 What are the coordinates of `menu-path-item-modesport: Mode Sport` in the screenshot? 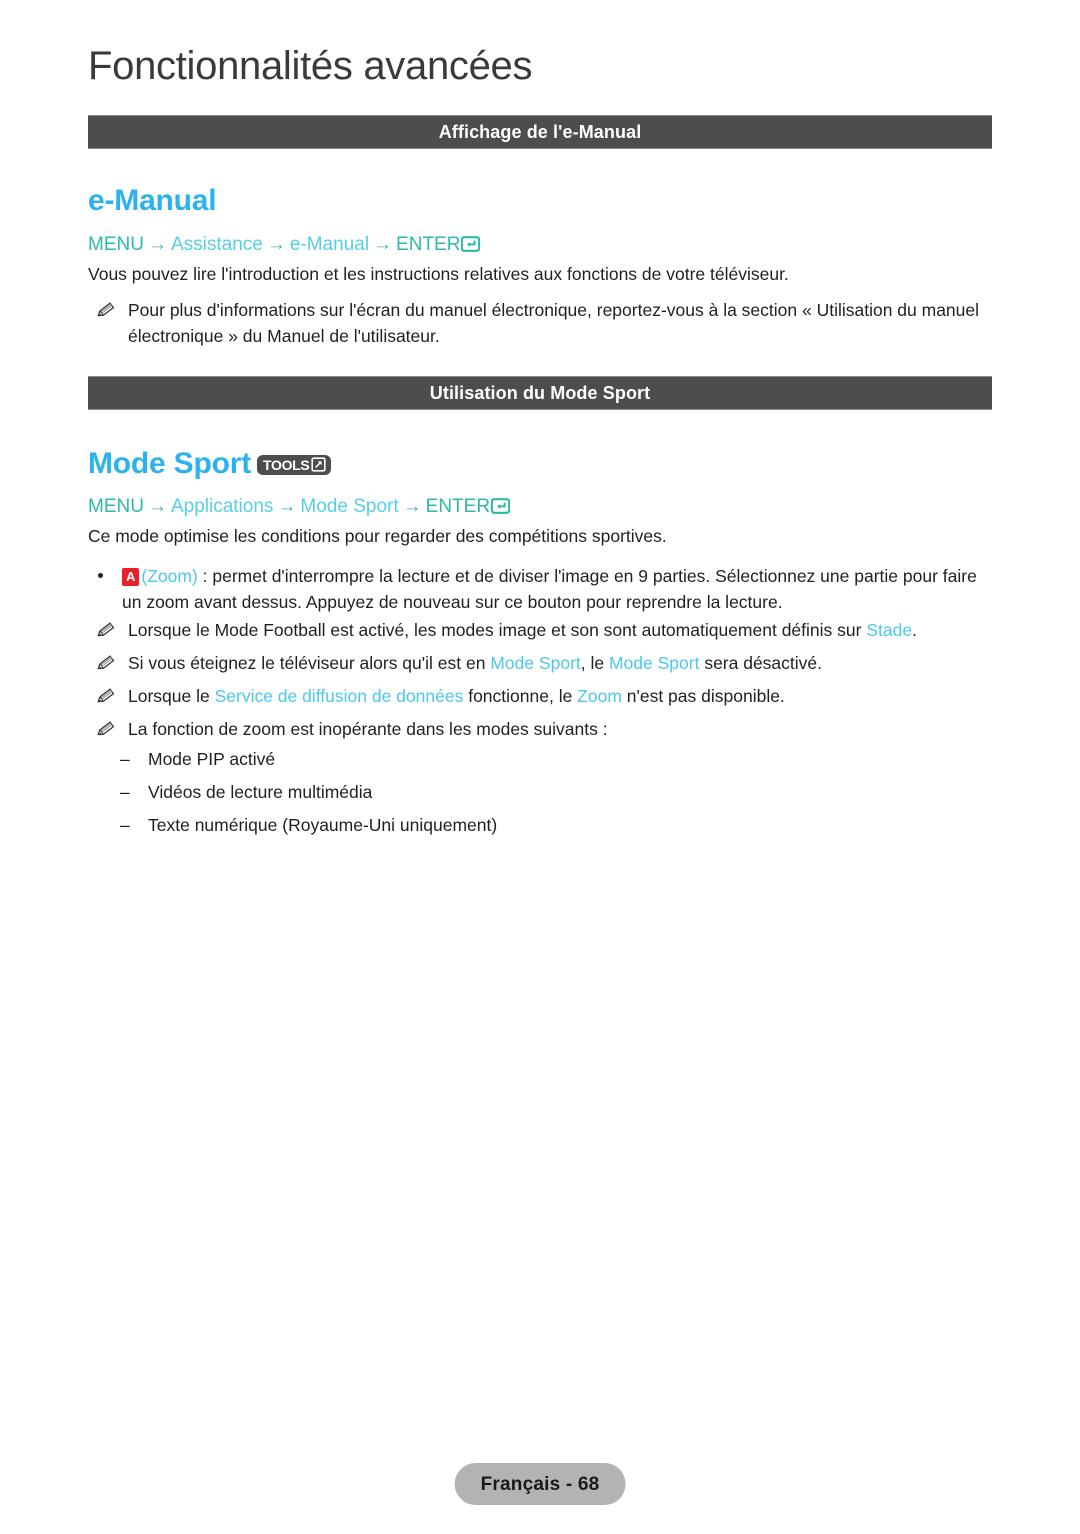 It's located at (349, 506).